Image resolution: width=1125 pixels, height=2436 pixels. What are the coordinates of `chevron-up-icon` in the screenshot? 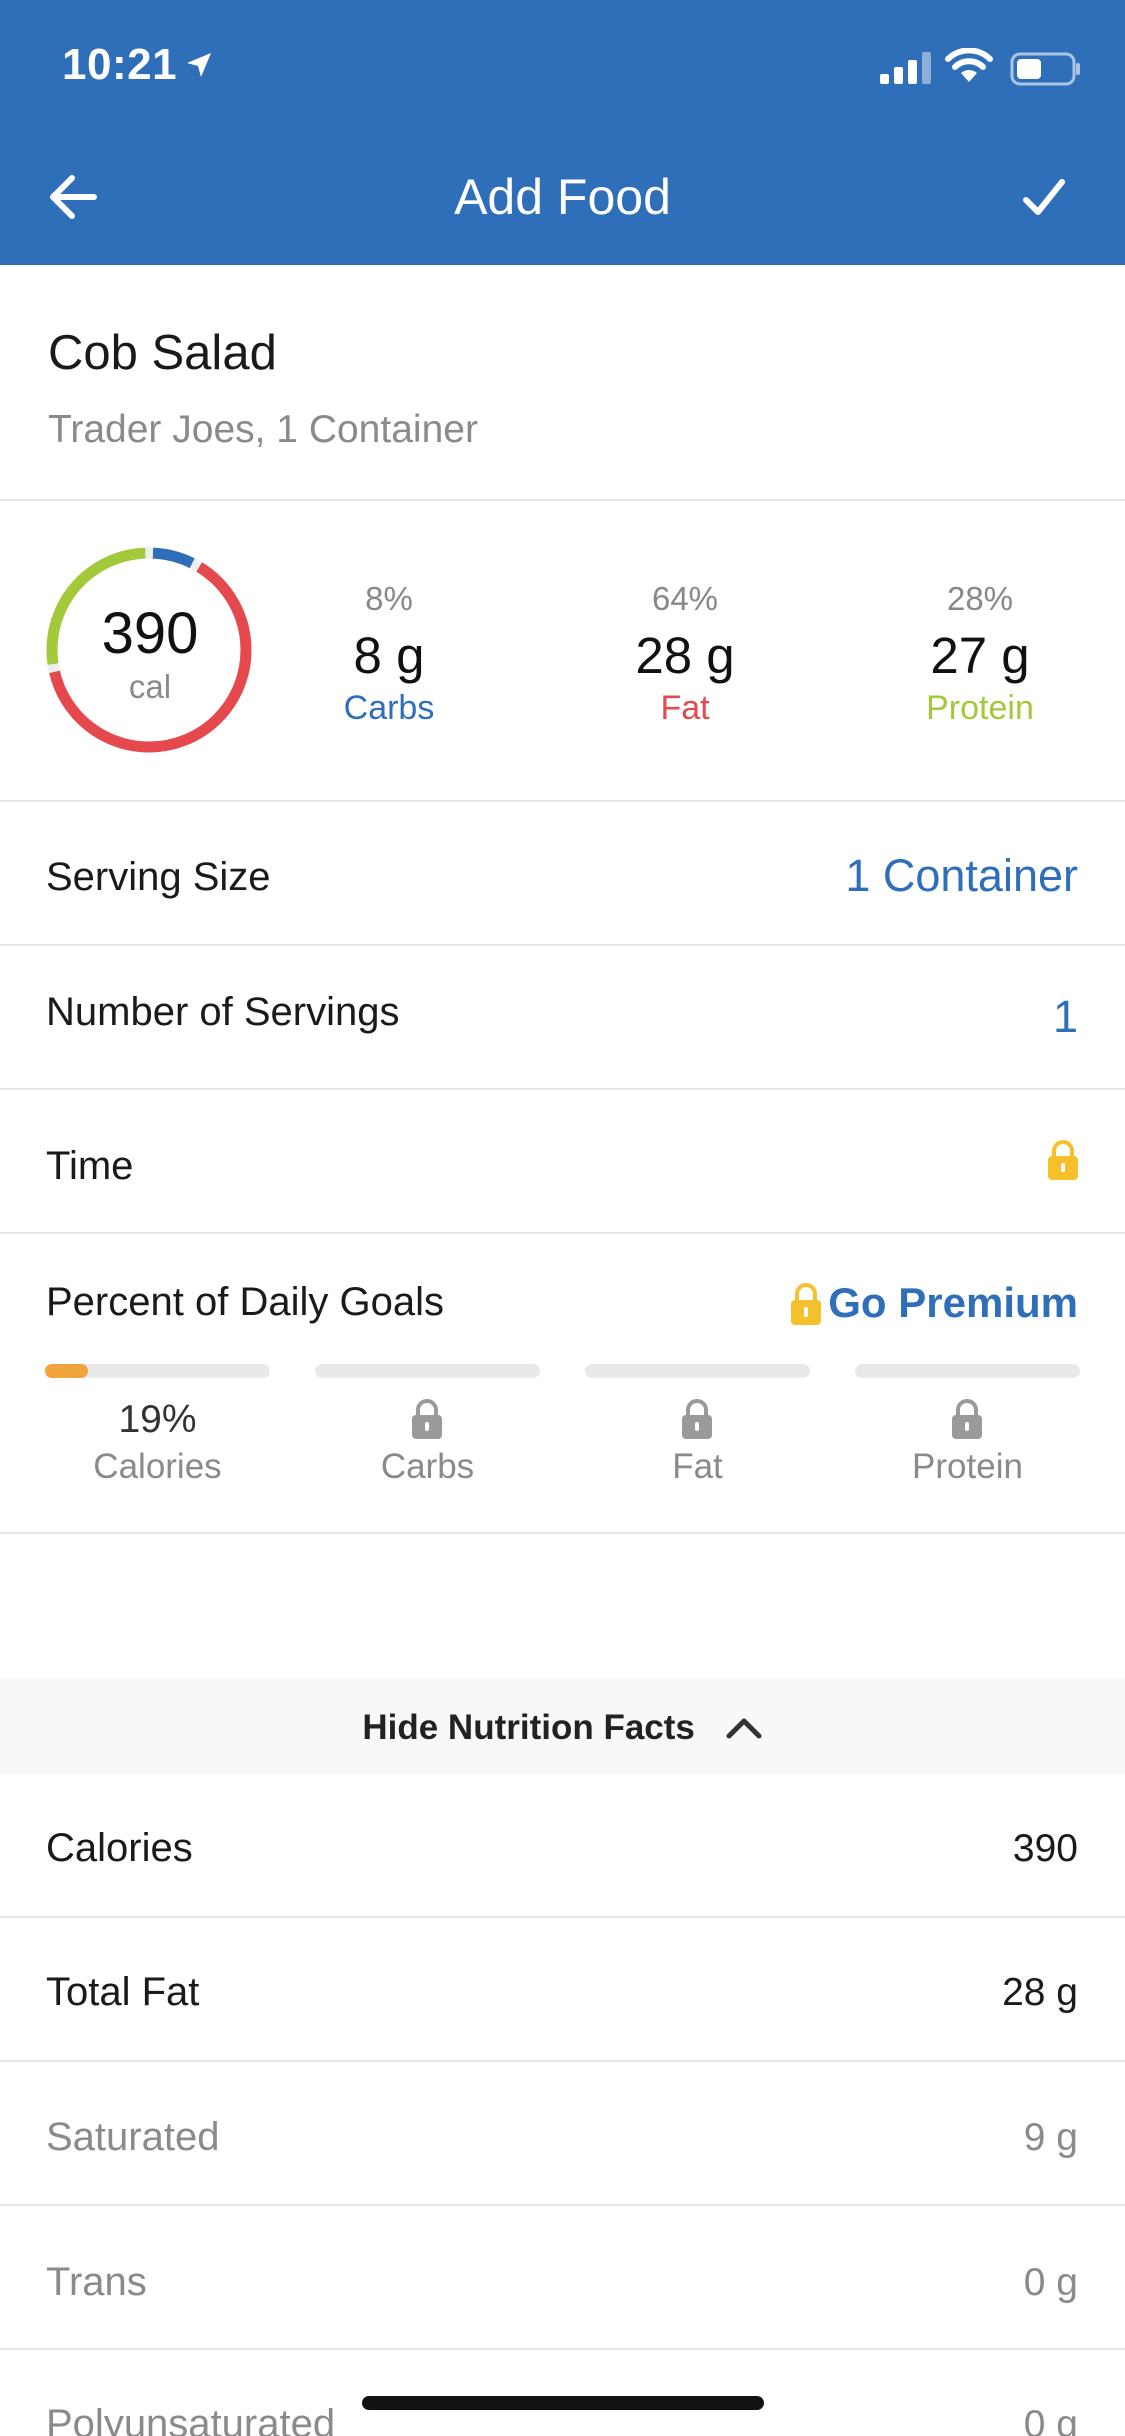 It's located at (744, 1728).